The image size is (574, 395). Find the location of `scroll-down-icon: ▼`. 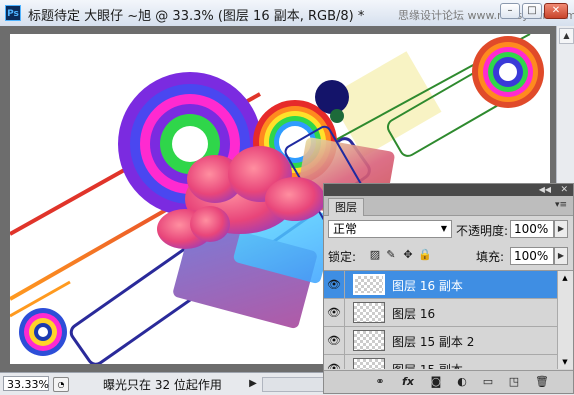

scroll-down-icon: ▼ is located at coordinates (565, 362).